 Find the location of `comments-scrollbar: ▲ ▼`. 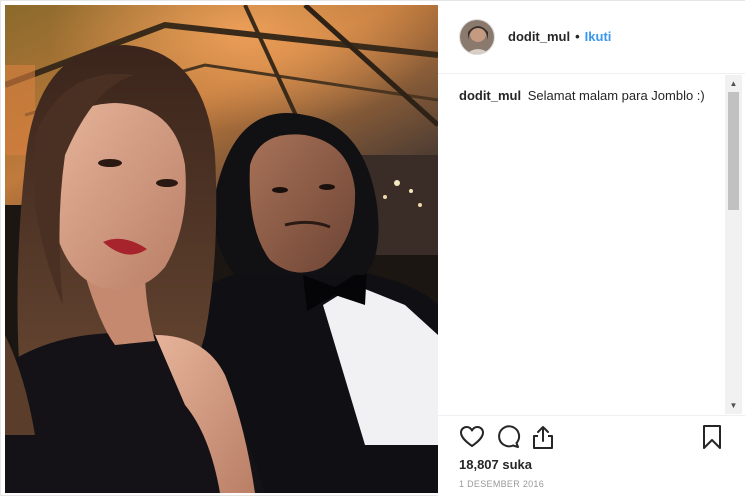

comments-scrollbar: ▲ ▼ is located at coordinates (733, 244).